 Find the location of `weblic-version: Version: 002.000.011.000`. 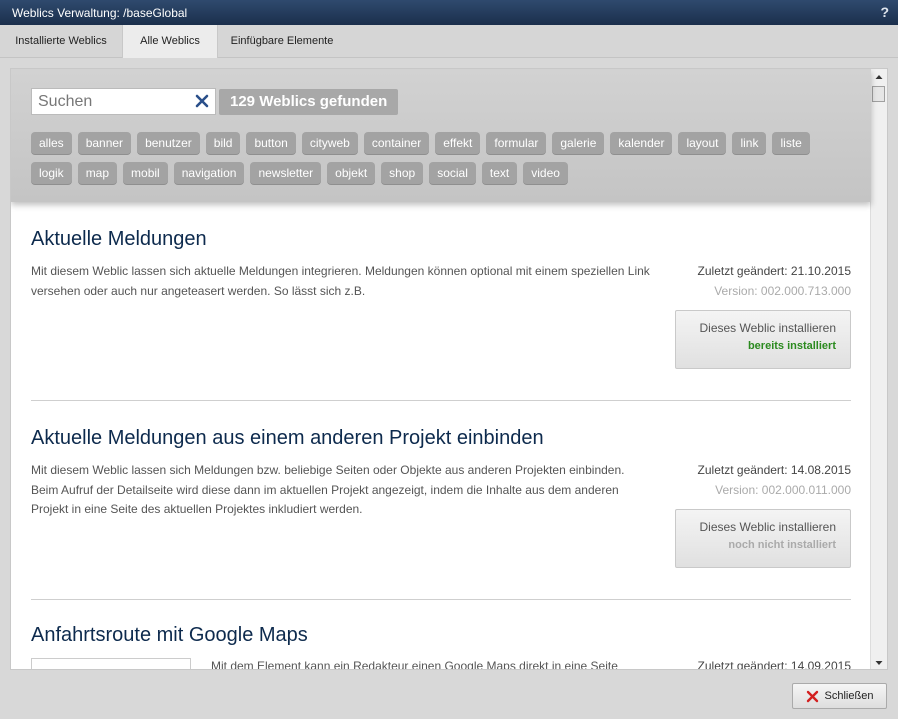

weblic-version: Version: 002.000.011.000 is located at coordinates (783, 489).